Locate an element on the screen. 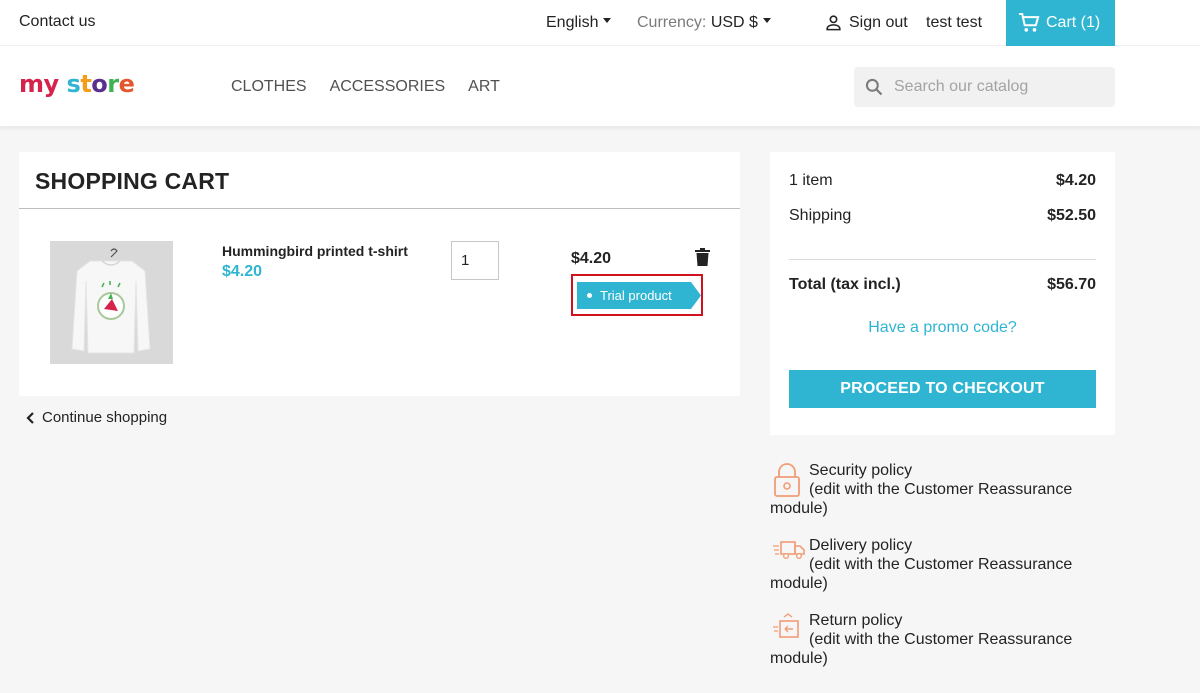 The image size is (1200, 693). search-input is located at coordinates (999, 87).